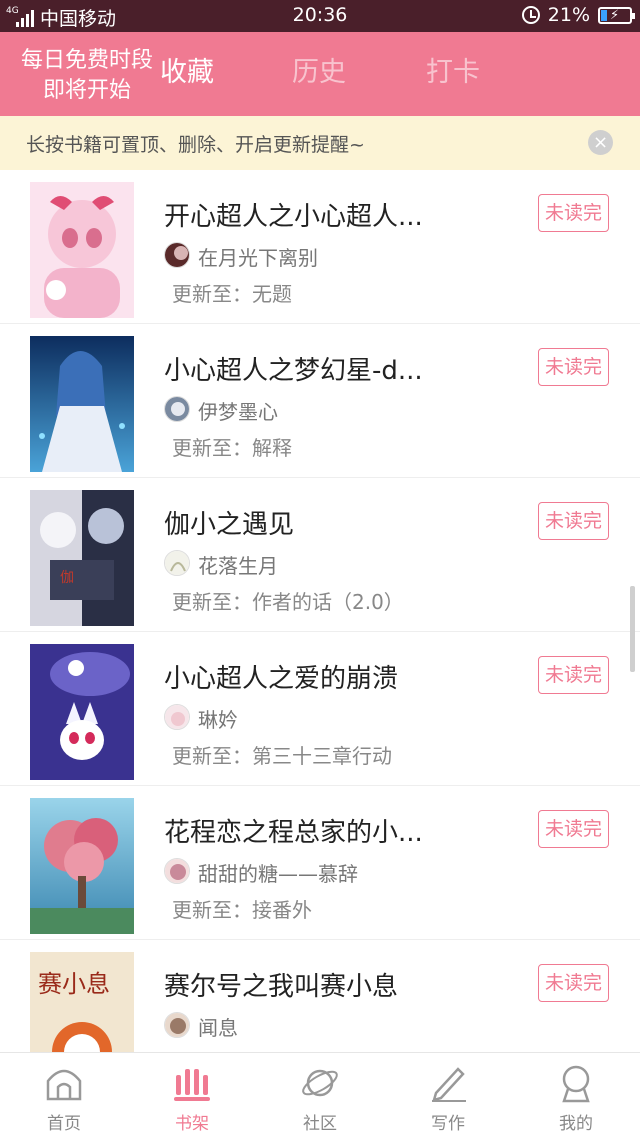 The image size is (640, 1138). I want to click on planet-icon, so click(320, 1083).